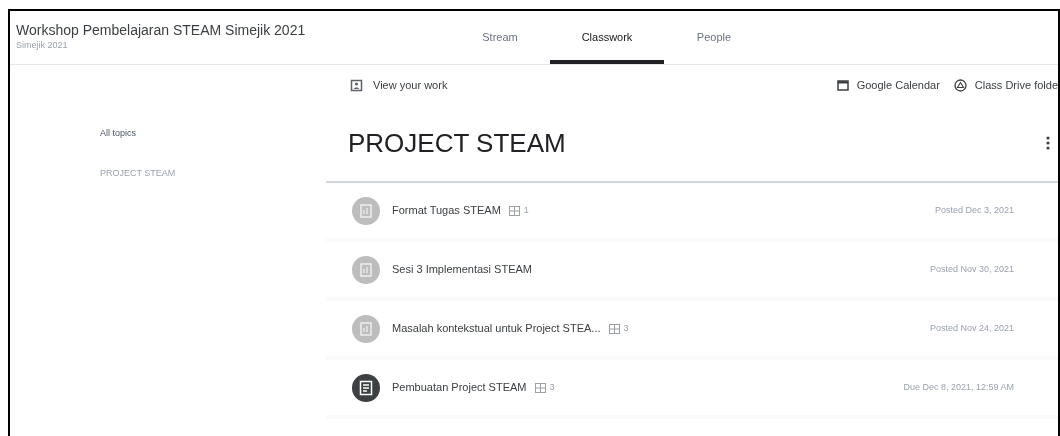  Describe the element at coordinates (971, 328) in the screenshot. I see `item-date: Posted Nov 24, 2021` at that location.